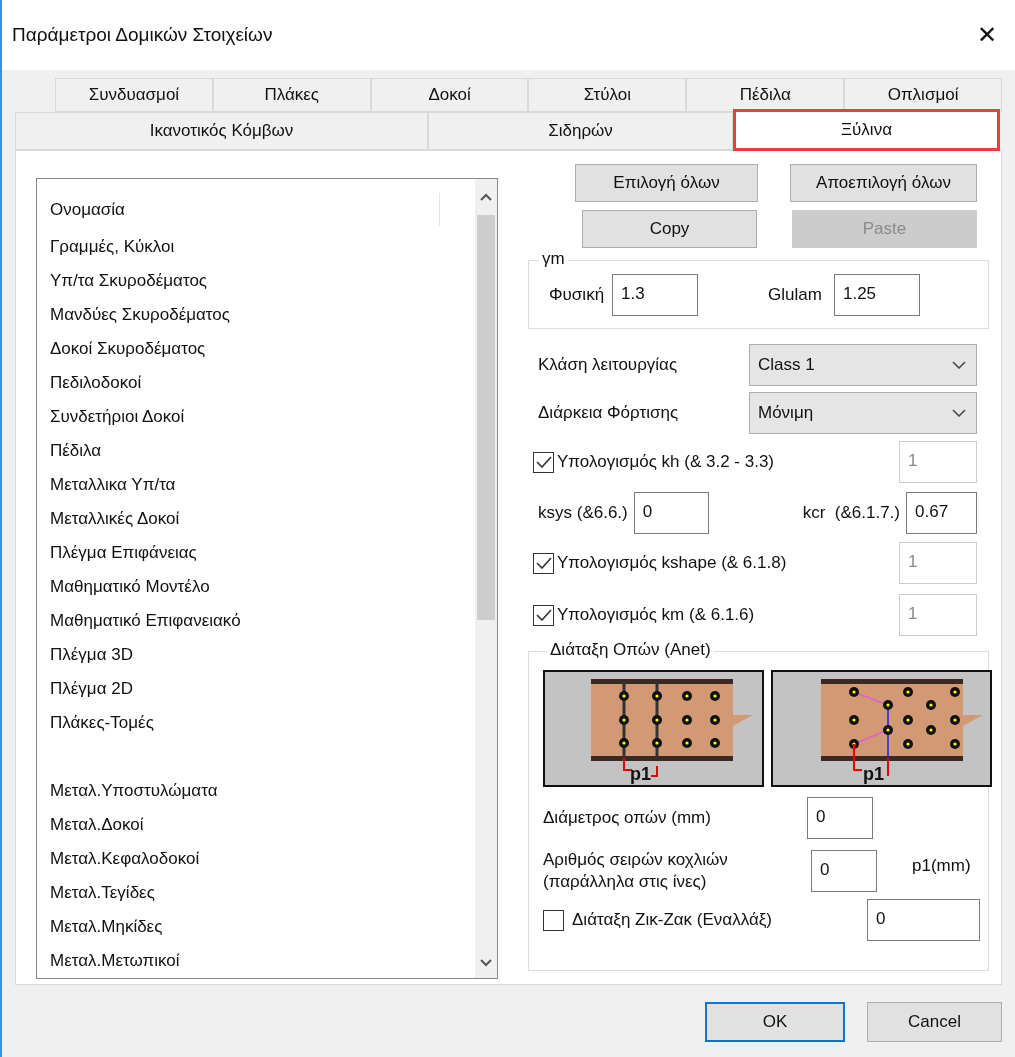 The height and width of the screenshot is (1057, 1015). I want to click on field-label: p1(mm), so click(941, 866).